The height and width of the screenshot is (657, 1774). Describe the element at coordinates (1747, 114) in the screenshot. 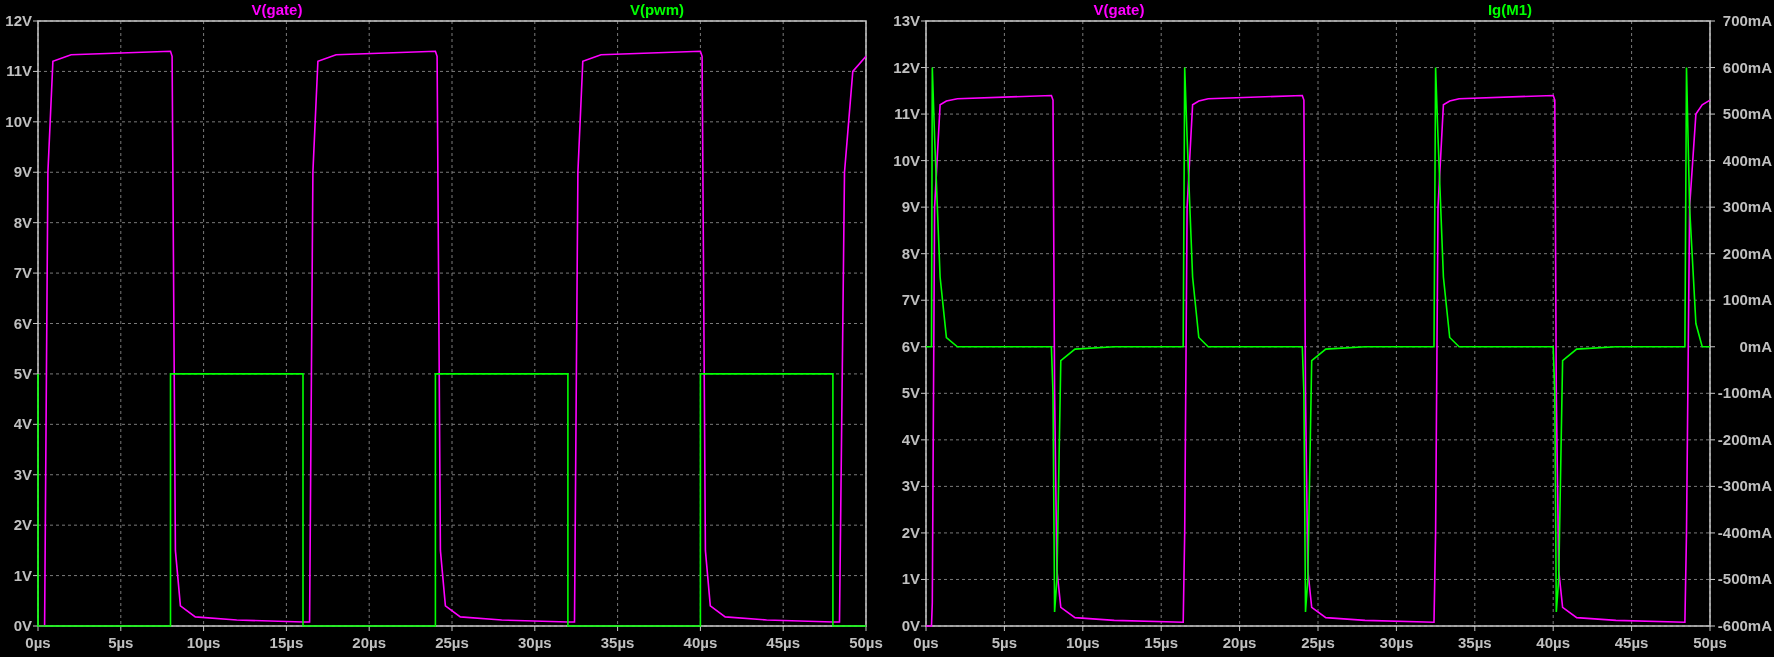

I see `y-axis-label: 500mA` at that location.